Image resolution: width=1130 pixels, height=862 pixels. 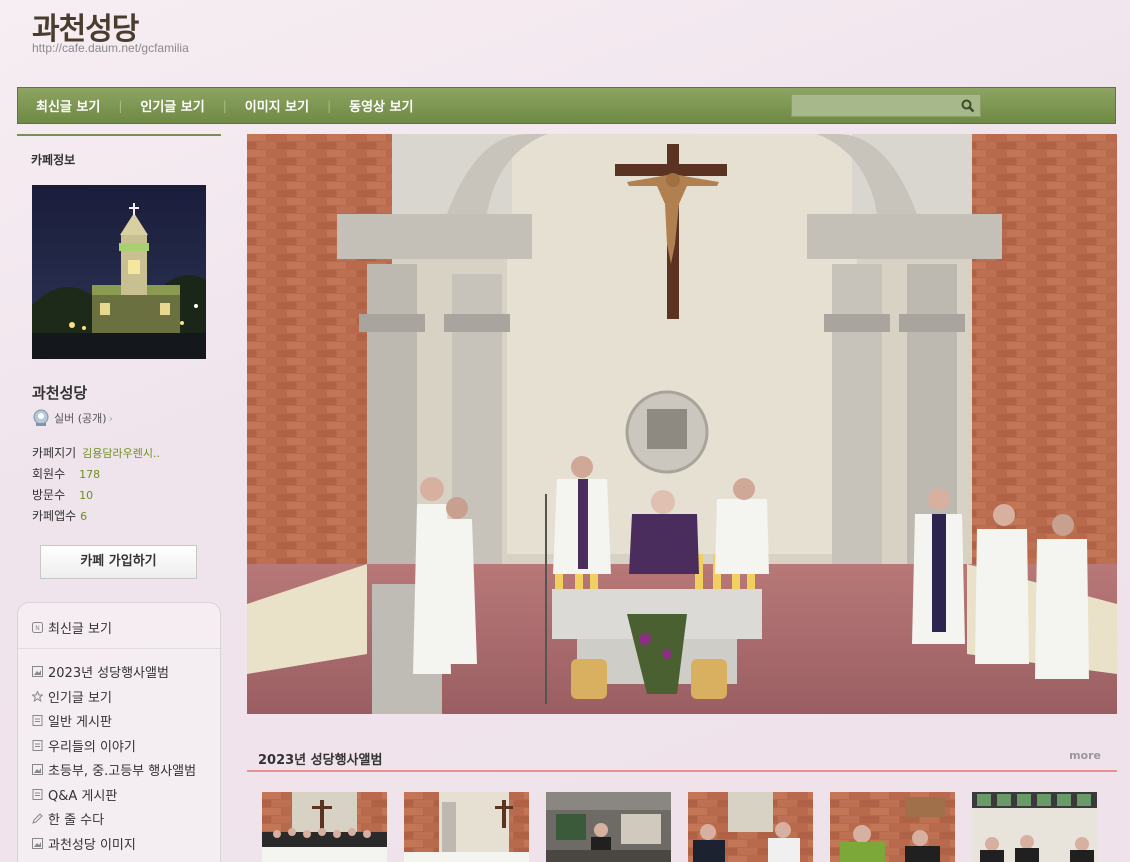 I want to click on menu-label: 우리들의 이야기, so click(x=92, y=747).